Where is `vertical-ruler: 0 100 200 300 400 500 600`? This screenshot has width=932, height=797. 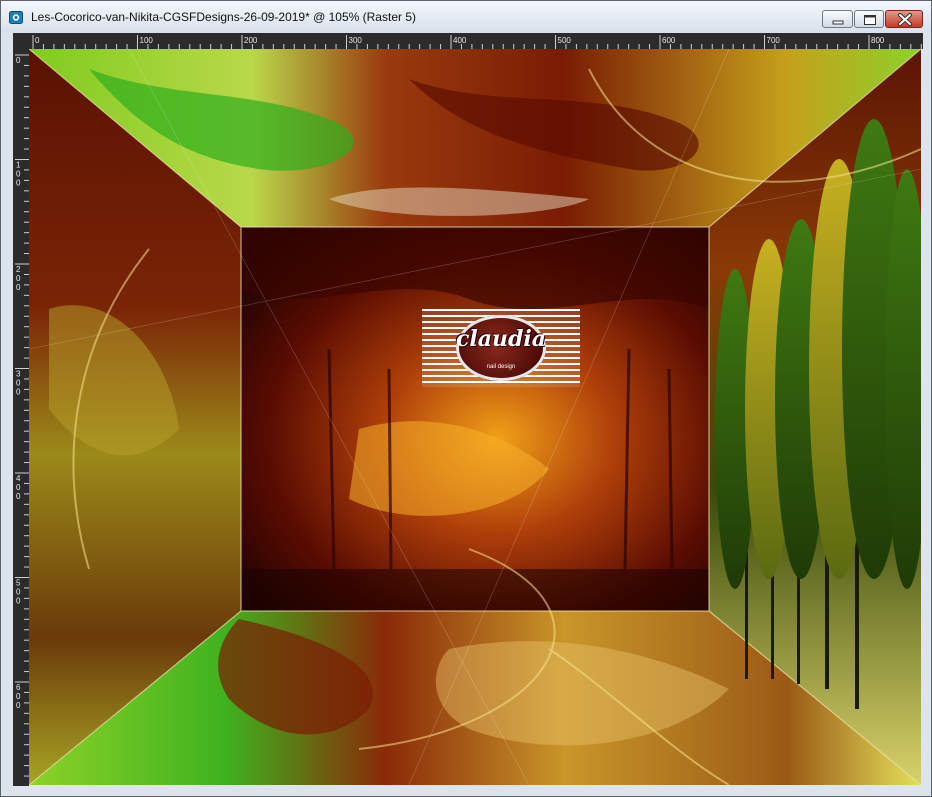 vertical-ruler: 0 100 200 300 400 500 600 is located at coordinates (21, 417).